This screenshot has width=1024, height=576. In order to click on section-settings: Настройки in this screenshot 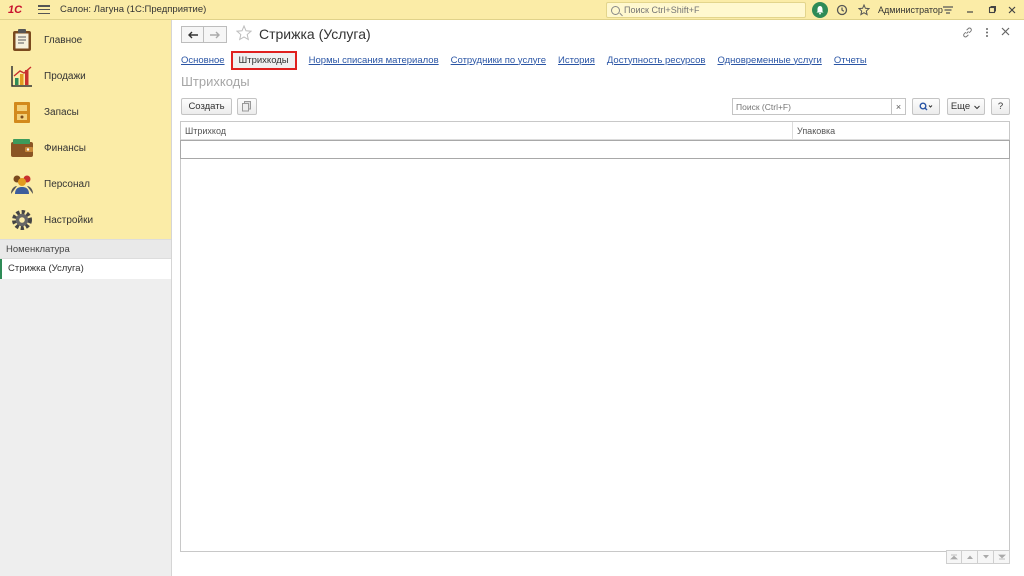, I will do `click(85, 220)`.